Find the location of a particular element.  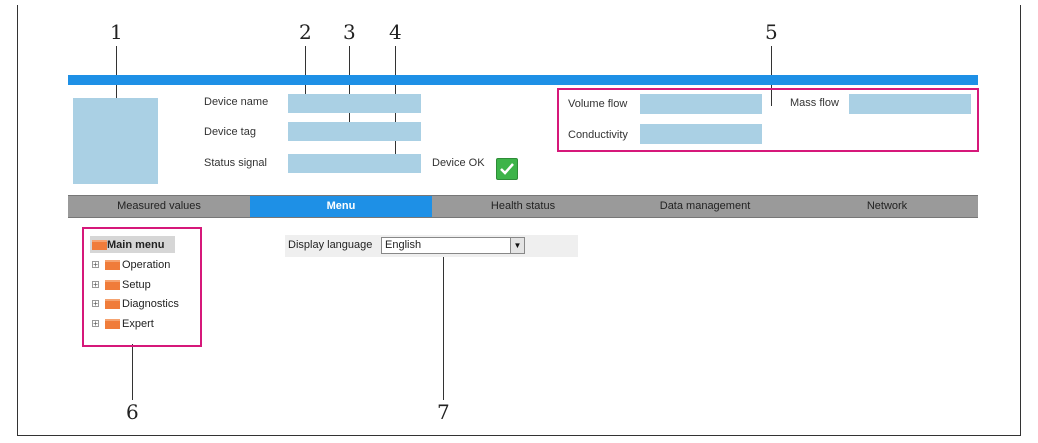

device-tag-label: Device tag is located at coordinates (230, 132).